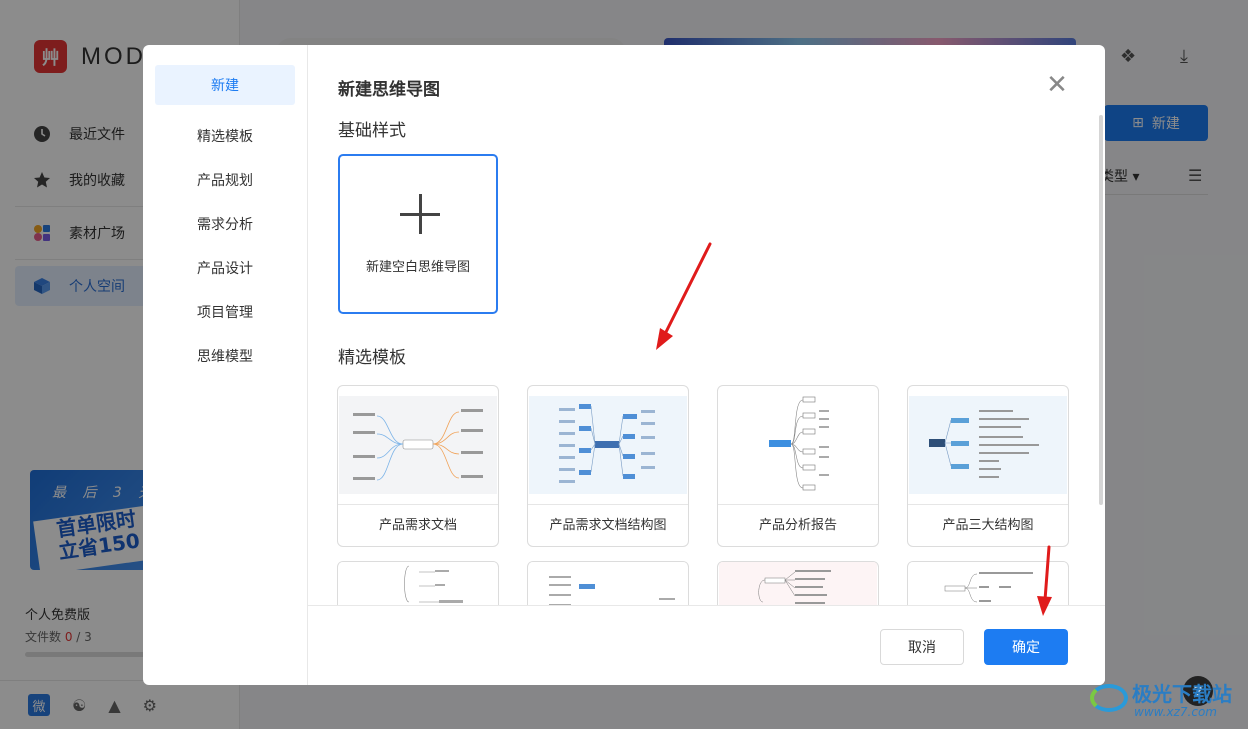 This screenshot has width=1248, height=729. Describe the element at coordinates (1101, 310) in the screenshot. I see `dialog-scrollbar` at that location.